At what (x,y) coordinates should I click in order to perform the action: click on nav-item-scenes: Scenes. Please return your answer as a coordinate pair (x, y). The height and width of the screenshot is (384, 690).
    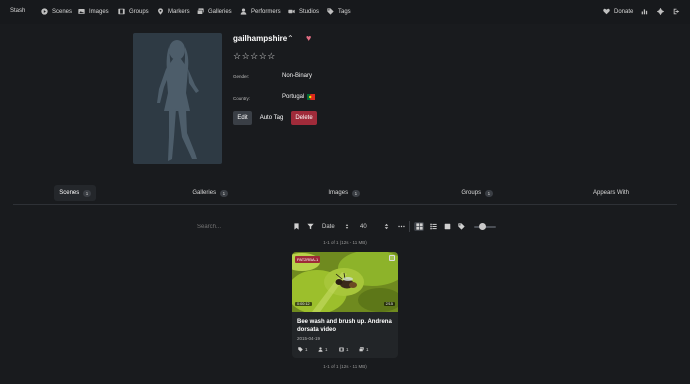
    Looking at the image, I should click on (56, 11).